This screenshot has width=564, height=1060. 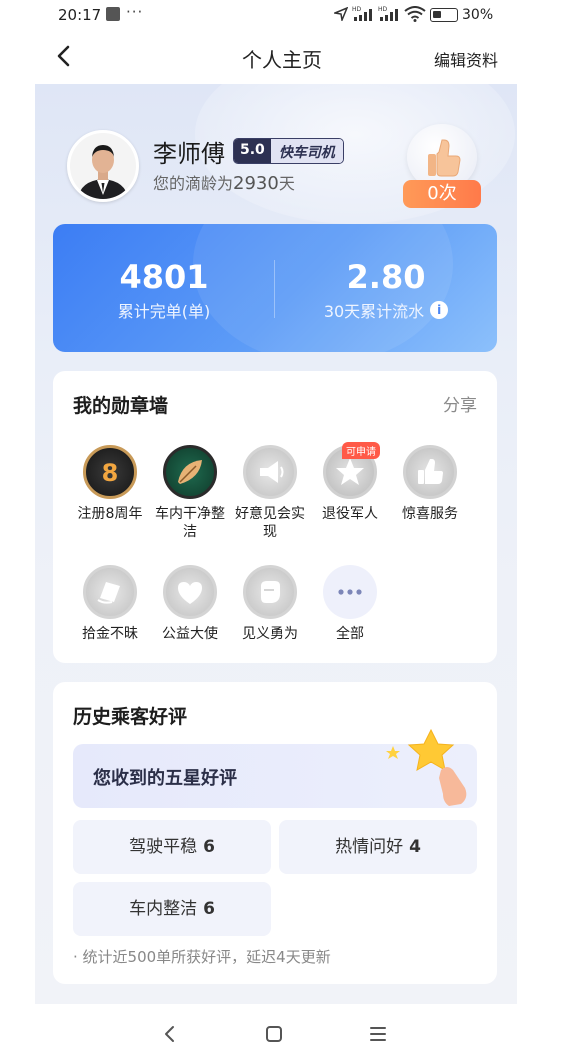 I want to click on tenure-prefix: 您的滴龄为, so click(x=193, y=183).